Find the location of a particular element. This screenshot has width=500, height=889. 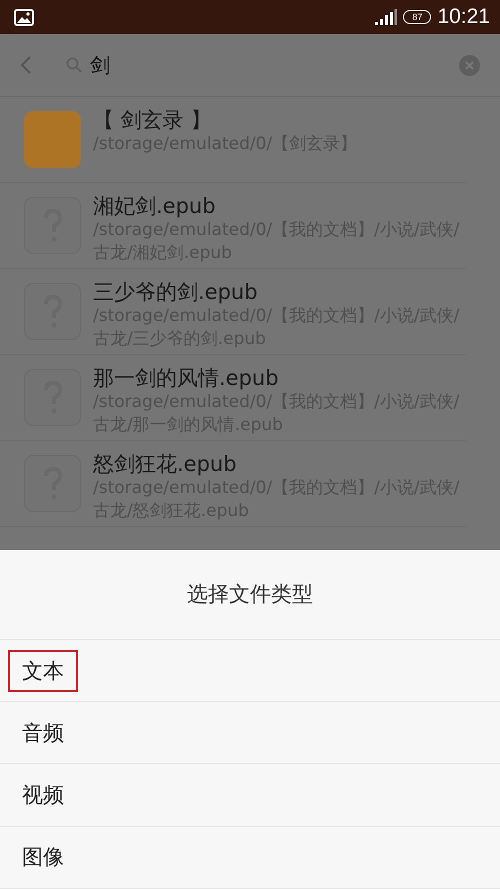

file-type-option: 图像 is located at coordinates (250, 857).